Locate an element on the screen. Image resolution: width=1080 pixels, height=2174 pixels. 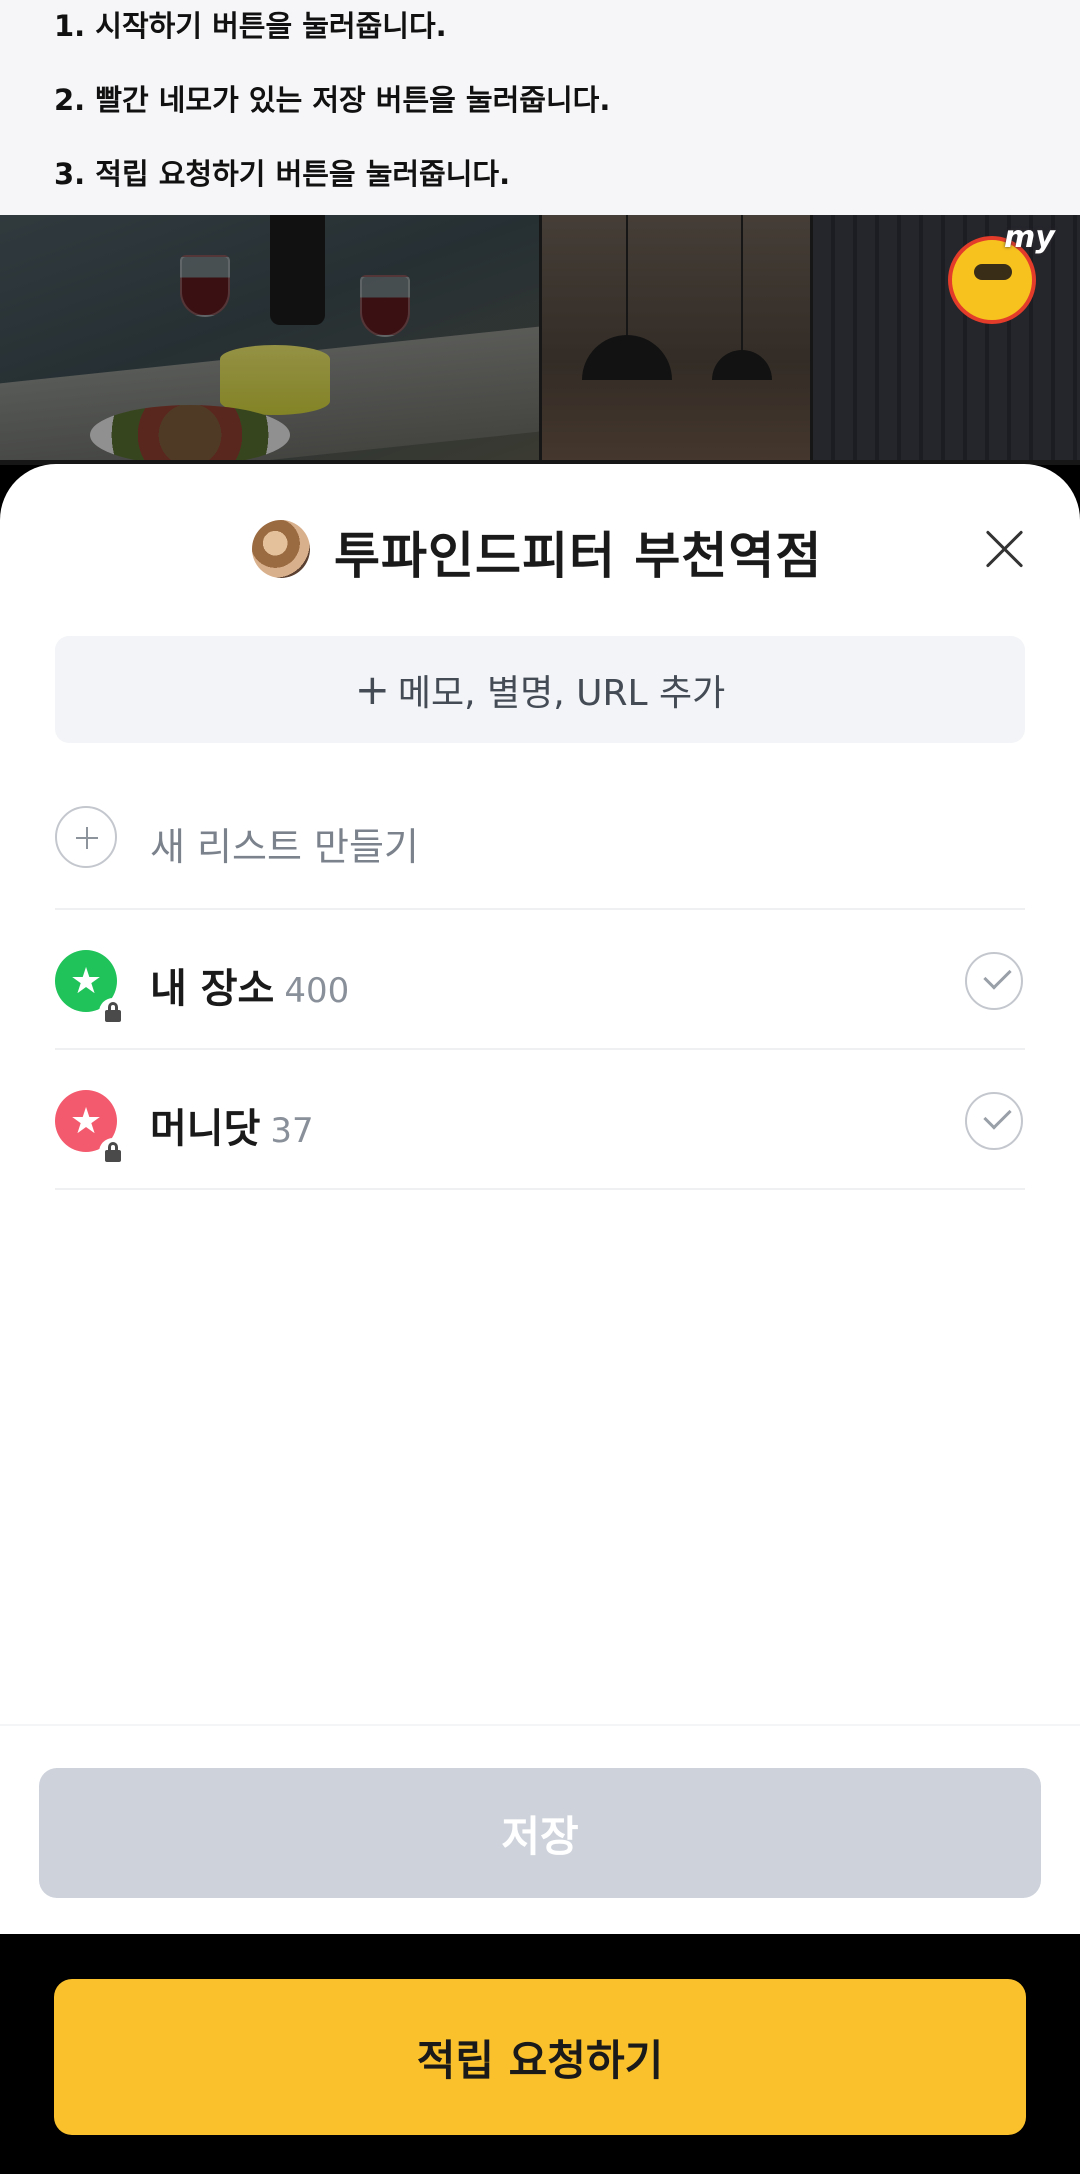
close-icon is located at coordinates (1005, 549).